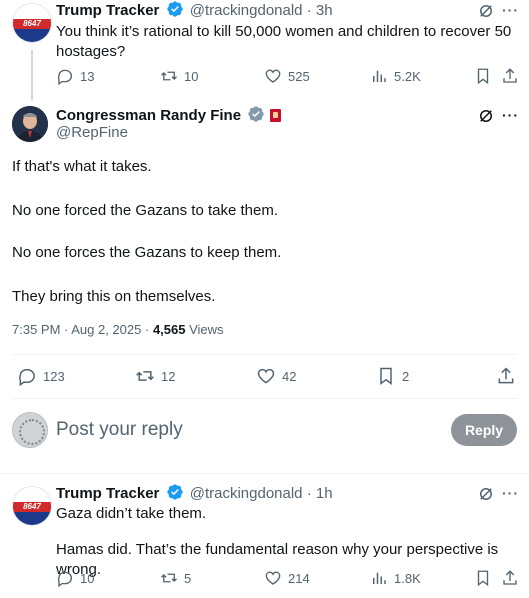 The width and height of the screenshot is (529, 598). Describe the element at coordinates (149, 115) in the screenshot. I see `author-name-text: Congressman Randy Fine` at that location.